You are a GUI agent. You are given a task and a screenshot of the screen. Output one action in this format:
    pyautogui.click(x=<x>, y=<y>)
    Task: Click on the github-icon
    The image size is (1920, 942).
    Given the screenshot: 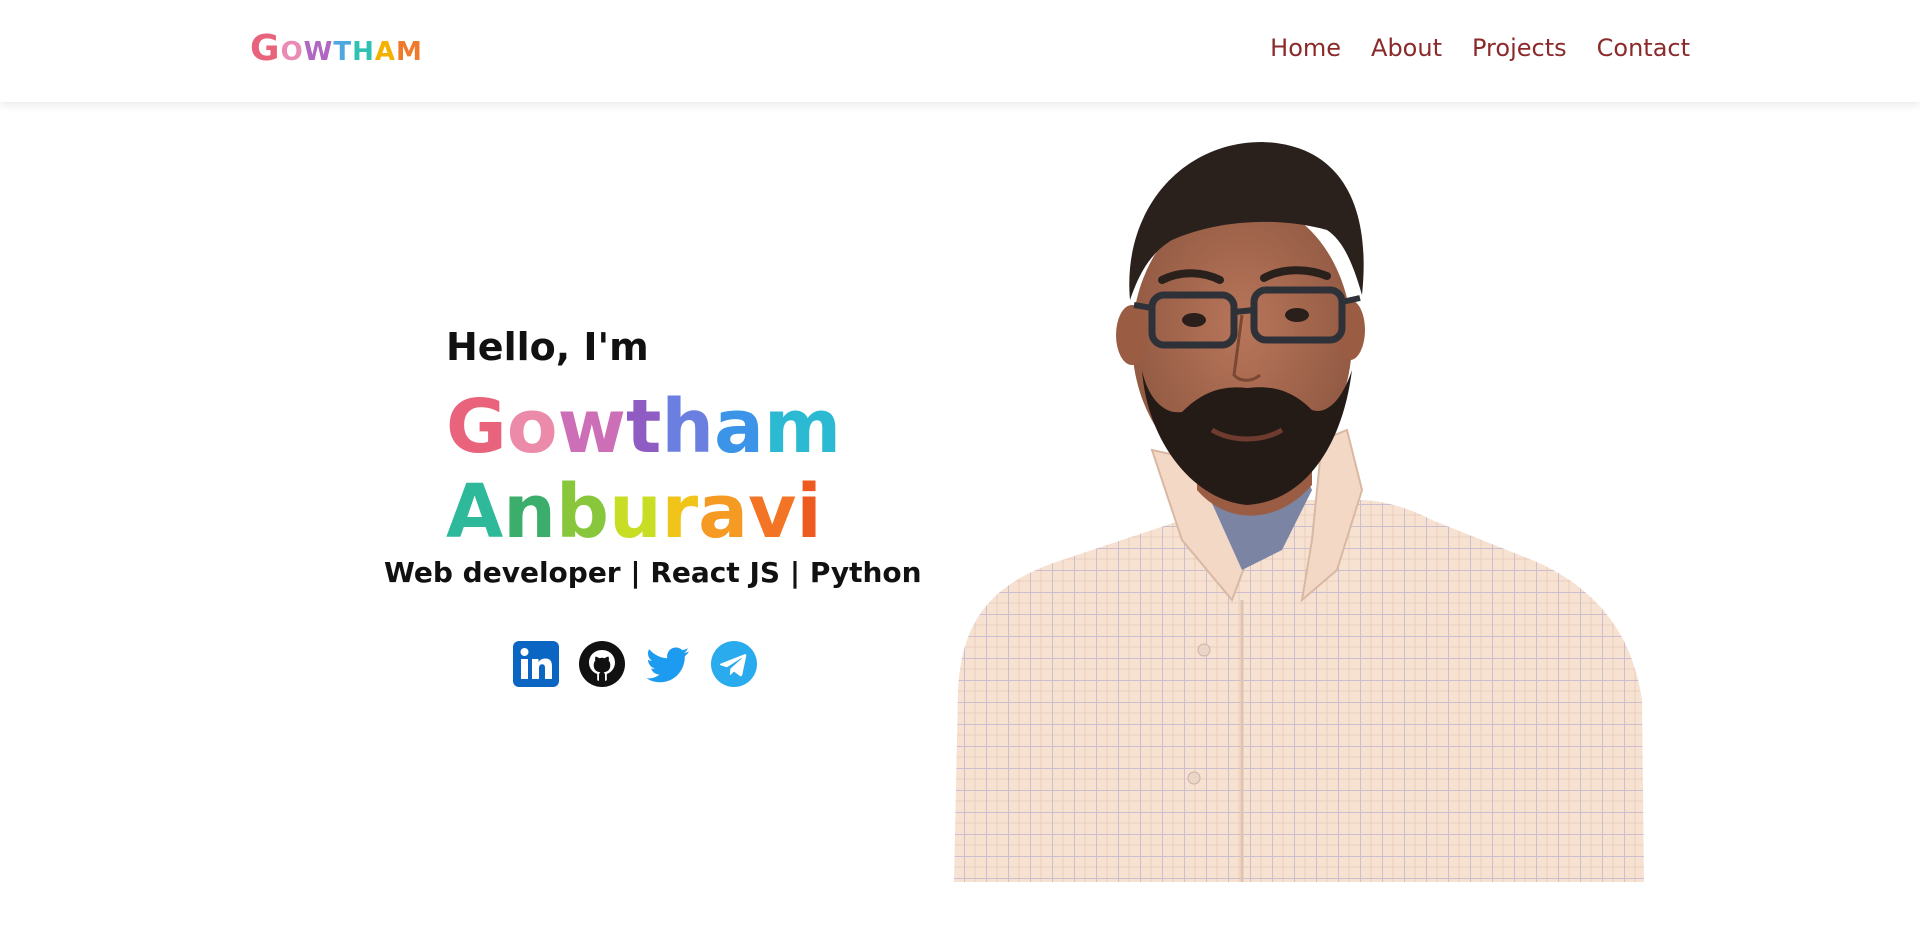 What is the action you would take?
    pyautogui.click(x=602, y=664)
    